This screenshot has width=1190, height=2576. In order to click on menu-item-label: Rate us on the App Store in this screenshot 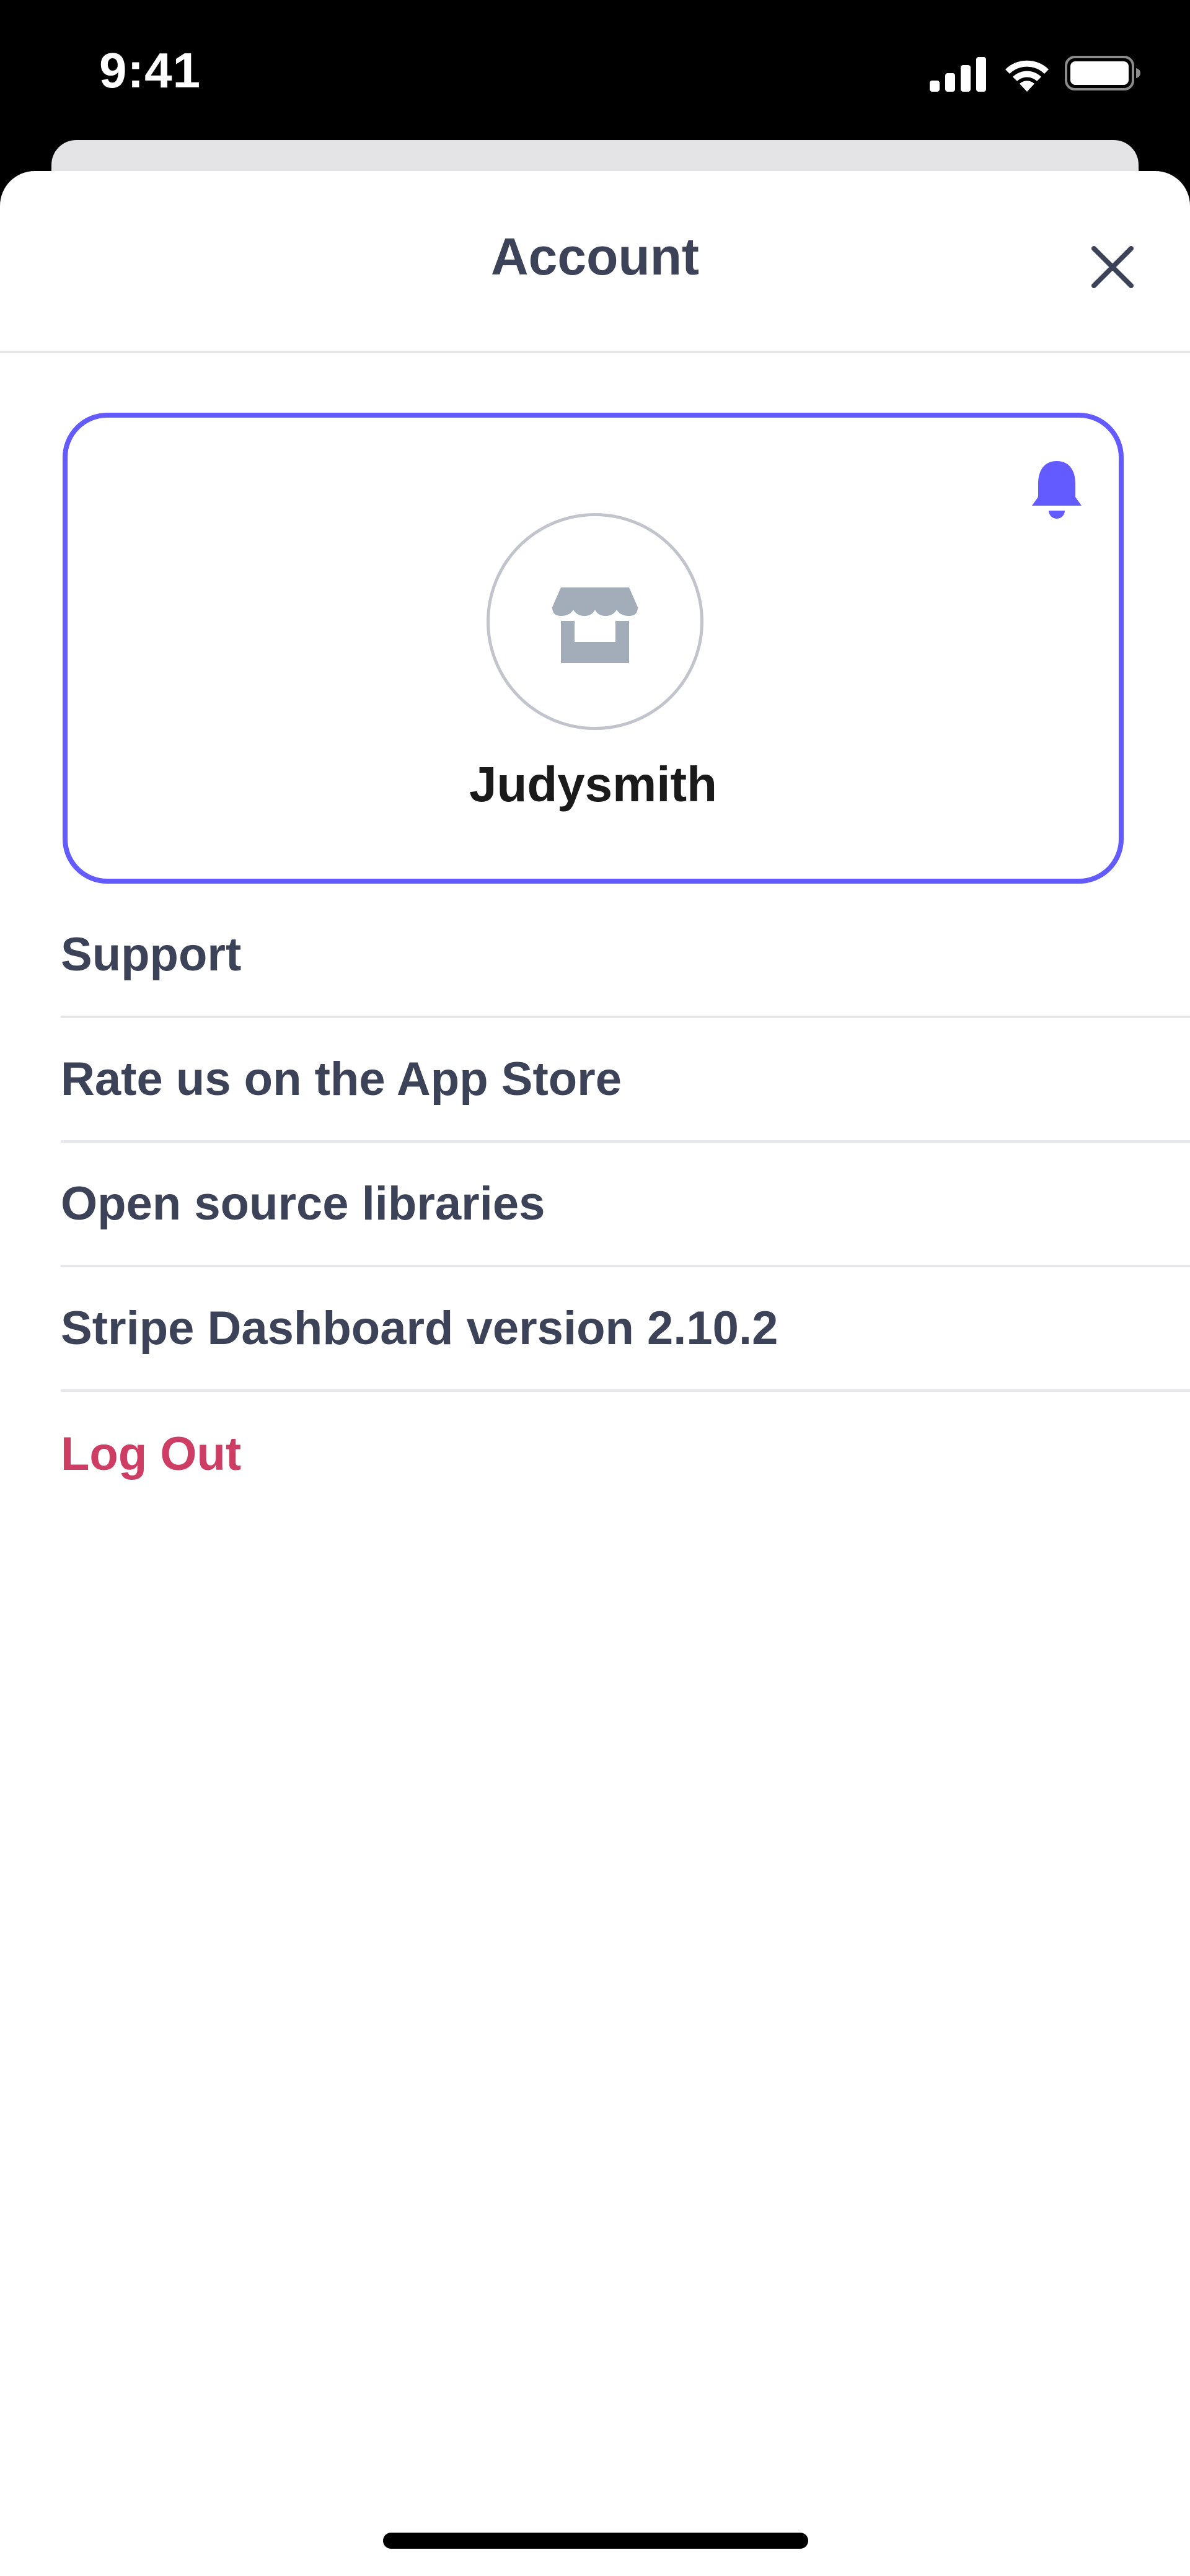, I will do `click(341, 1079)`.